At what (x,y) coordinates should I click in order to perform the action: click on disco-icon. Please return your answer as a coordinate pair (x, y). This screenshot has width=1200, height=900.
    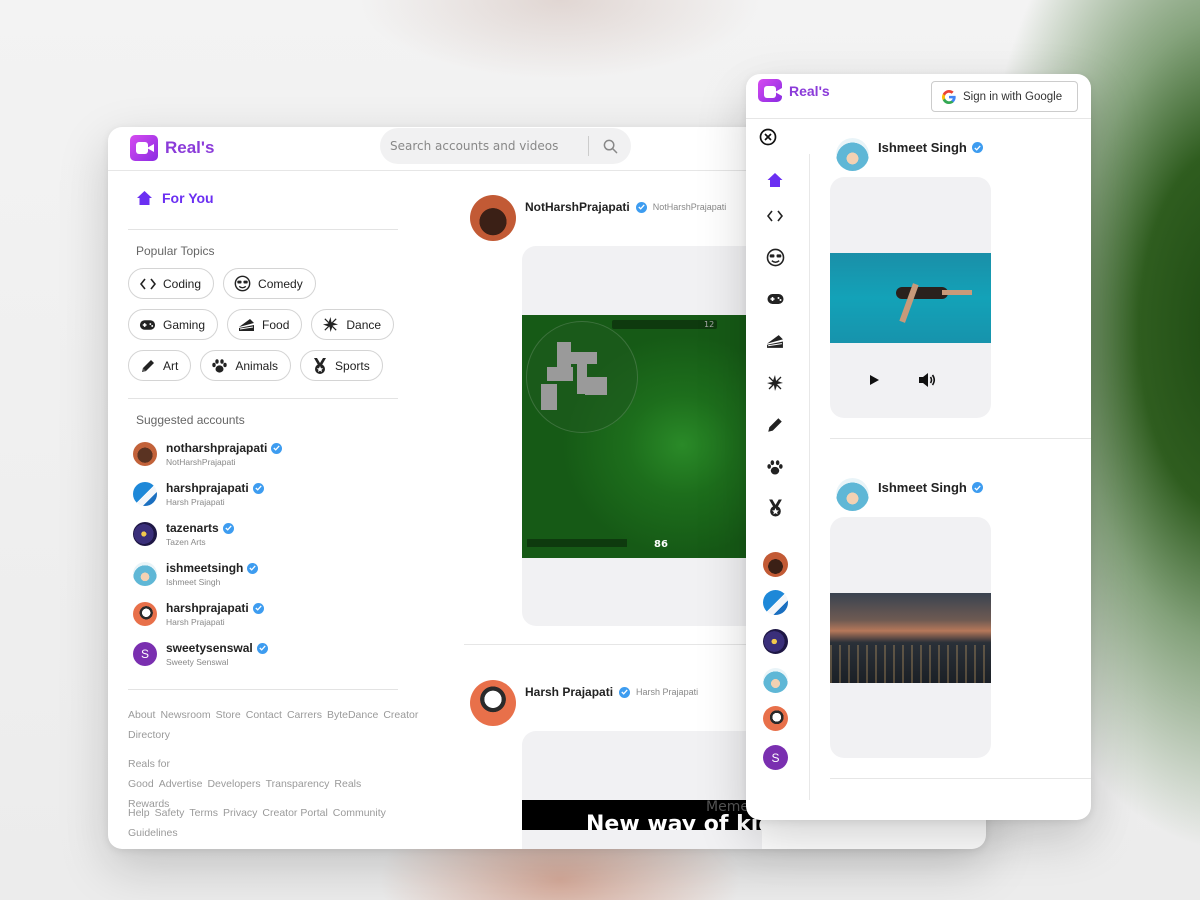
    Looking at the image, I should click on (775, 383).